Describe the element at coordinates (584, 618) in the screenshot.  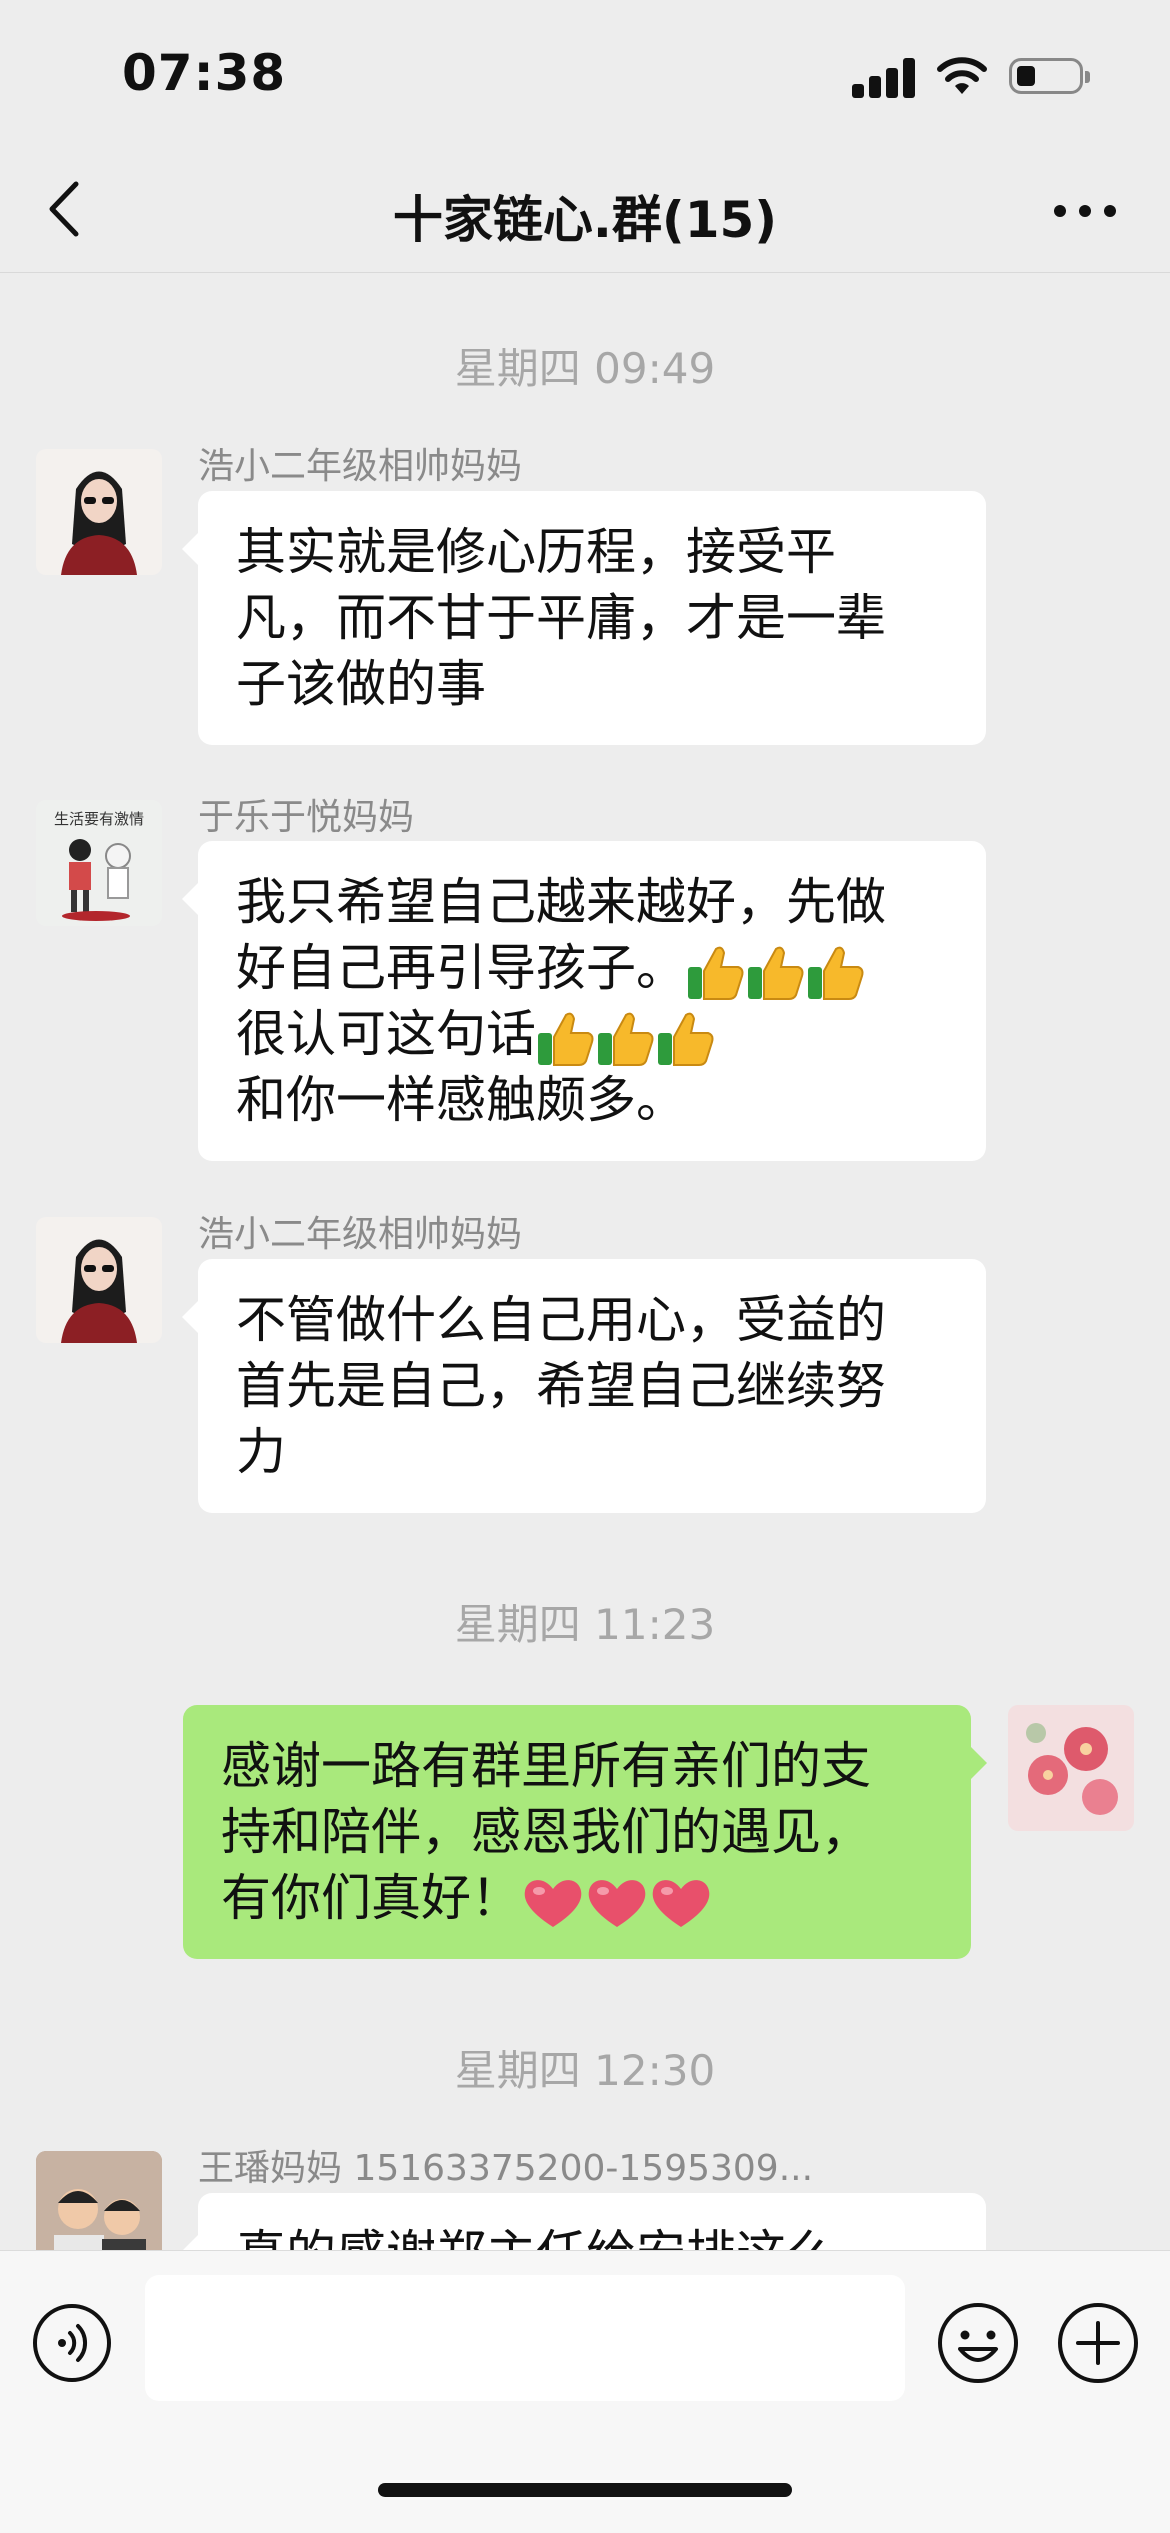
I see `message-bubble: 其实就是修心历程，接受平 凡，而不甘于平庸，才是一辈 子该做的事` at that location.